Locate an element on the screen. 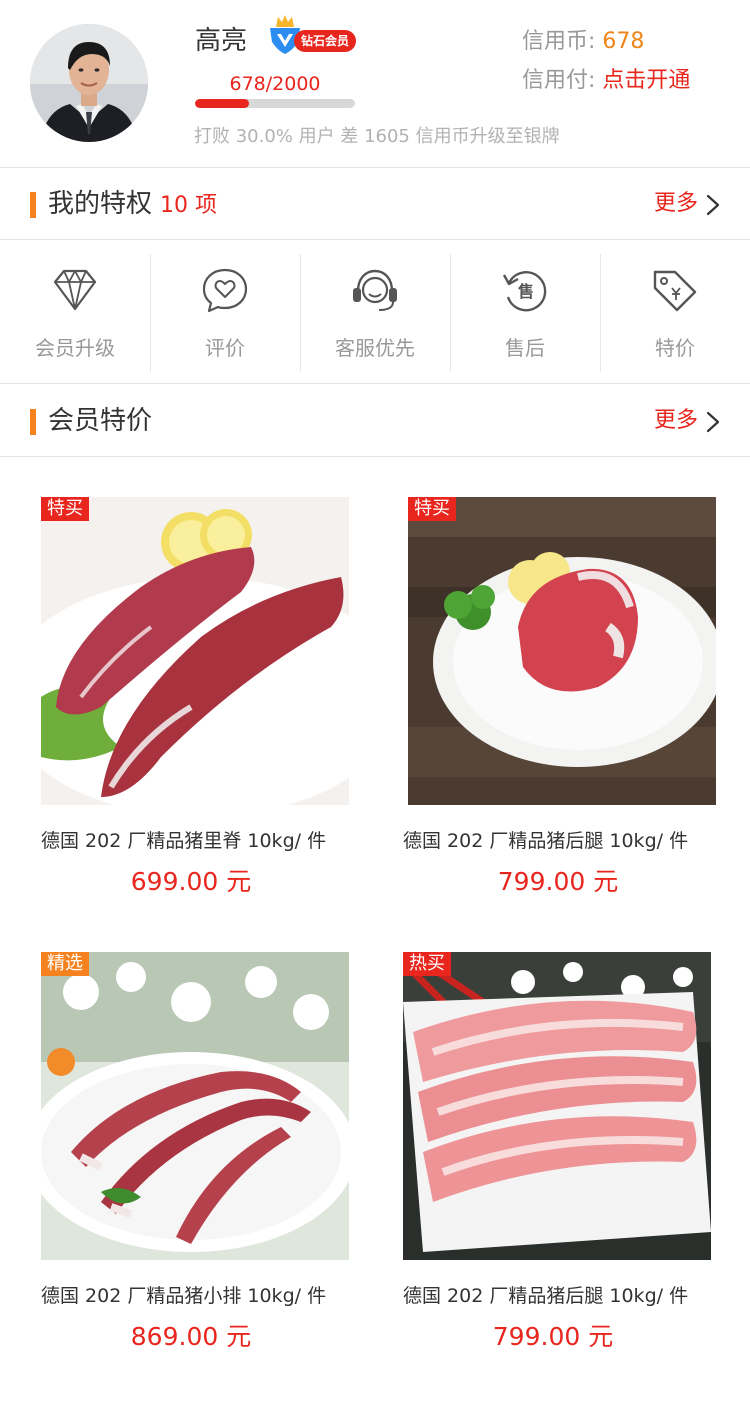  avatar is located at coordinates (89, 83).